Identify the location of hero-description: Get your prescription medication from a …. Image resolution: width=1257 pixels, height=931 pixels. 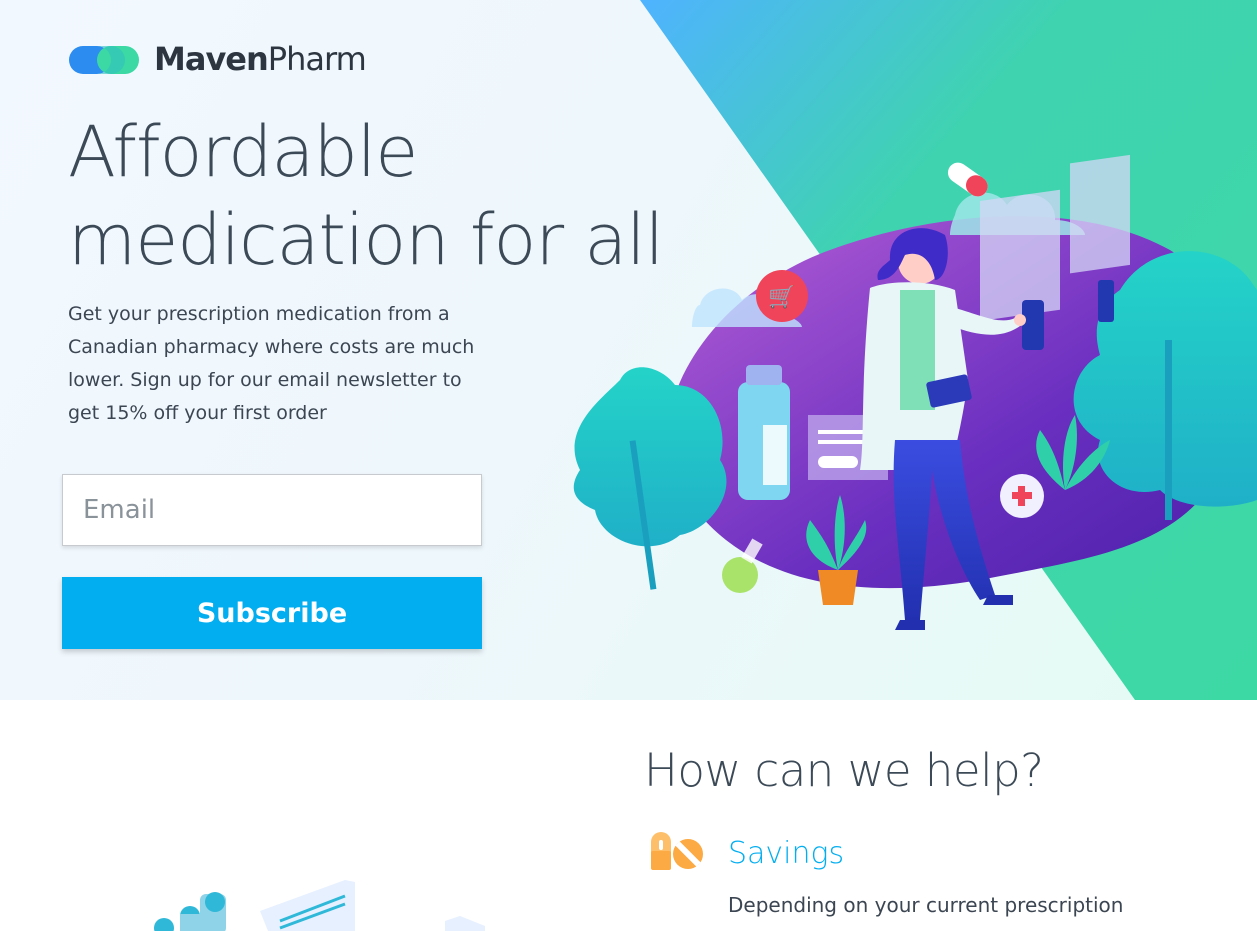
(271, 363).